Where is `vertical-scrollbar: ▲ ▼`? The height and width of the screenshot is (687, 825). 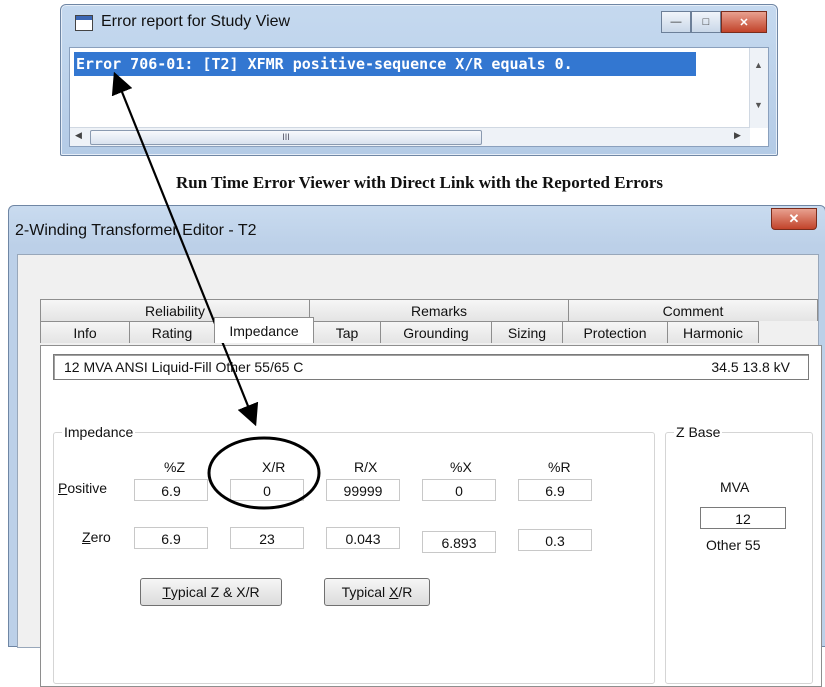
vertical-scrollbar: ▲ ▼ is located at coordinates (758, 88).